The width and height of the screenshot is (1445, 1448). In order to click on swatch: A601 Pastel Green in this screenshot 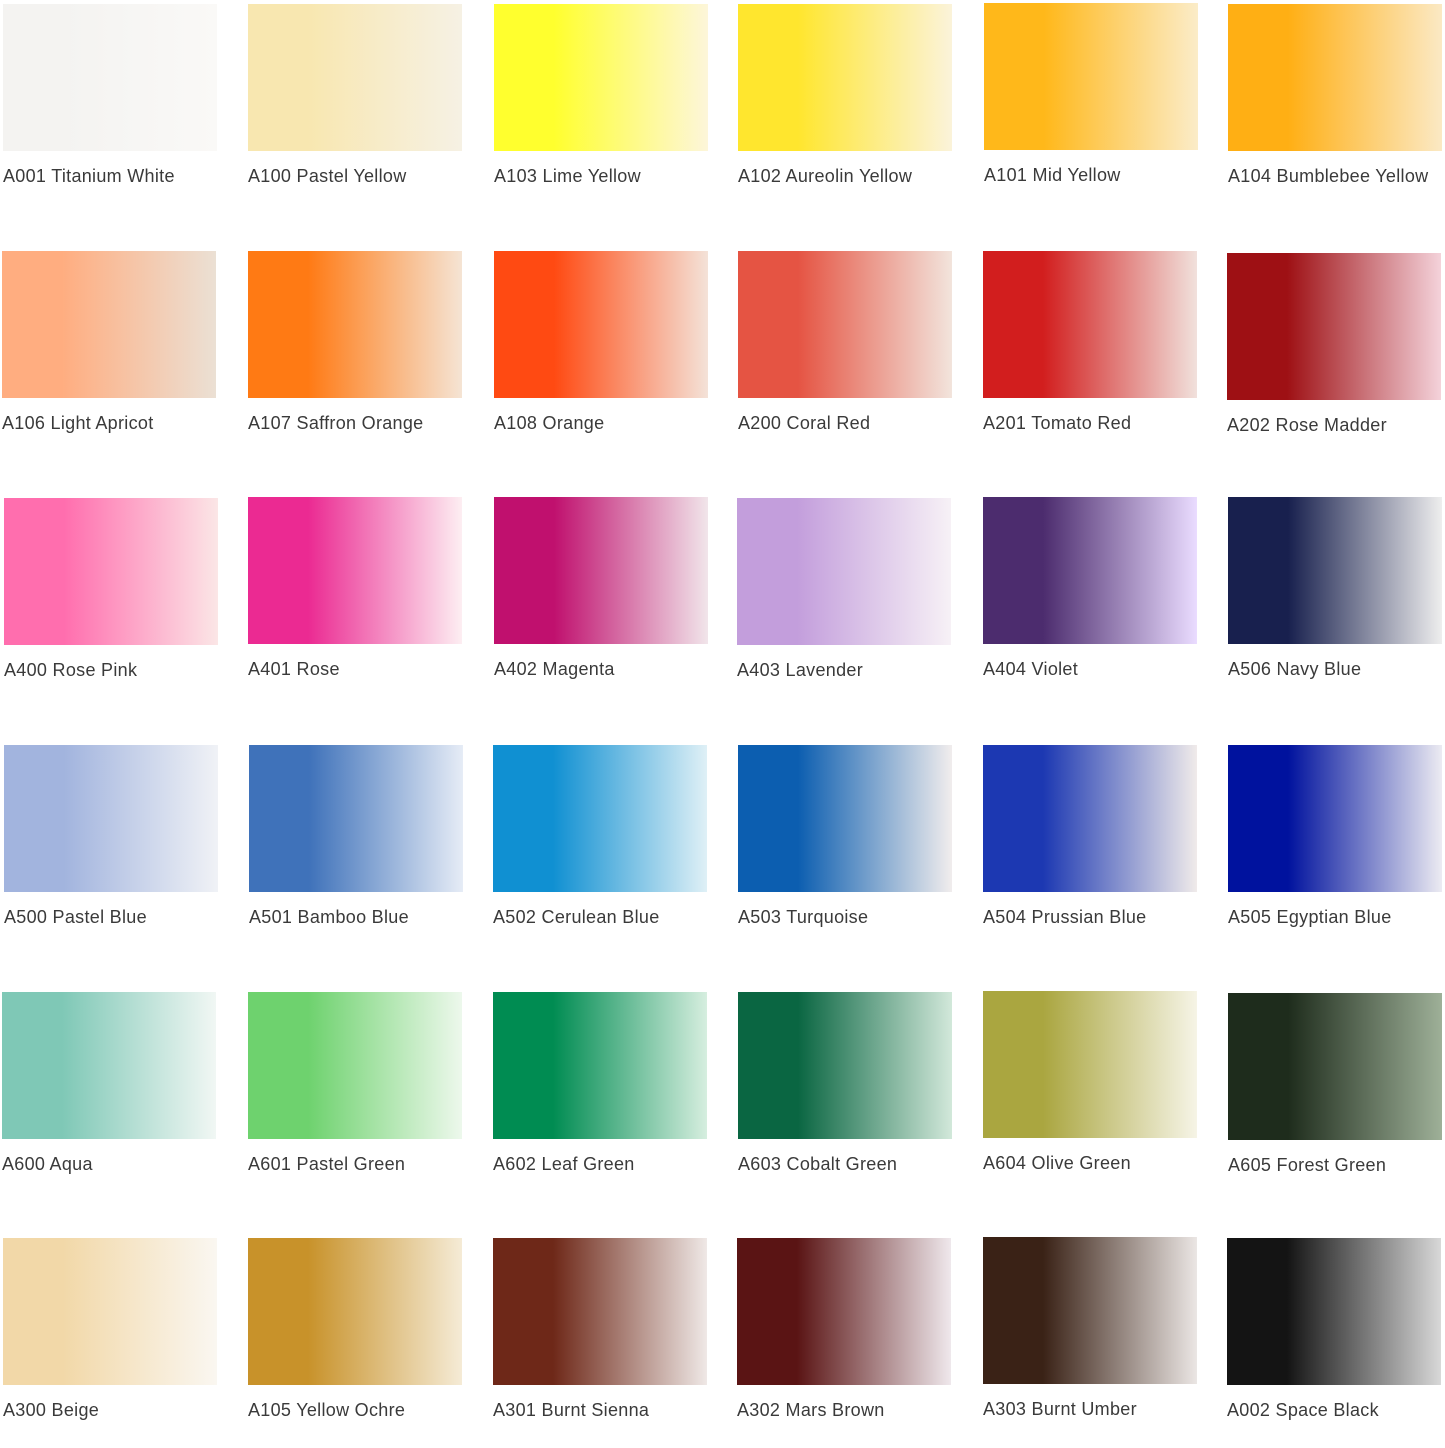, I will do `click(356, 1097)`.